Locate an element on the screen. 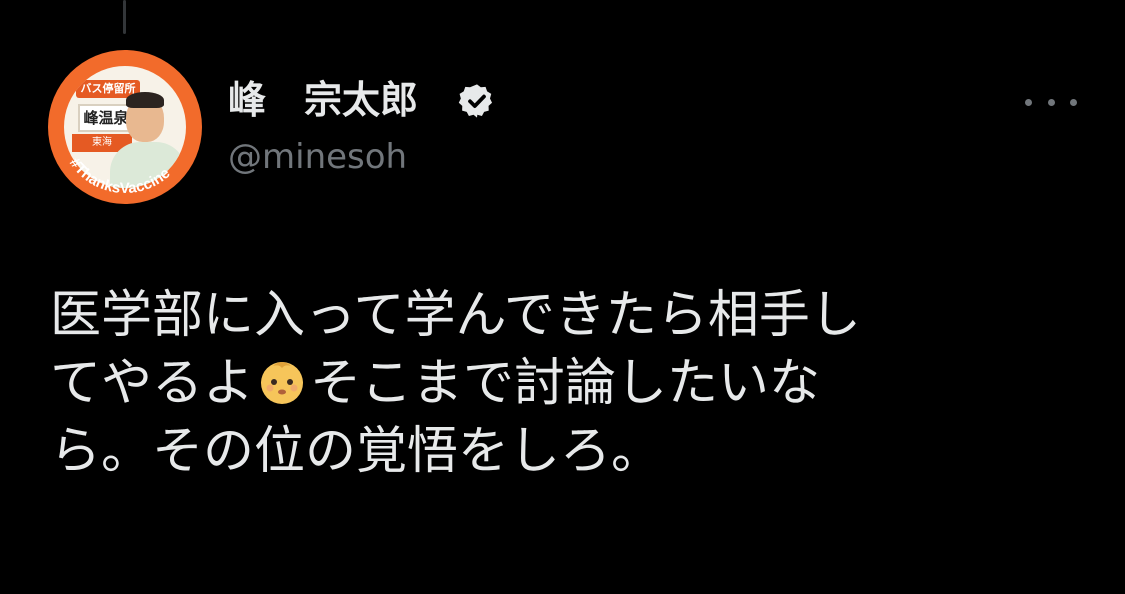 Image resolution: width=1125 pixels, height=594 pixels. tweet-text-segment: そこまで討論したいな is located at coordinates (565, 383).